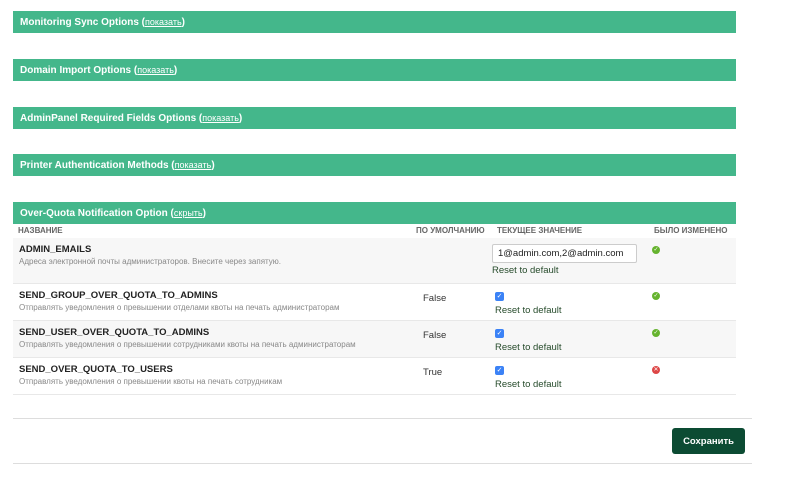  I want to click on section-toggle-link: скрыть, so click(188, 213).